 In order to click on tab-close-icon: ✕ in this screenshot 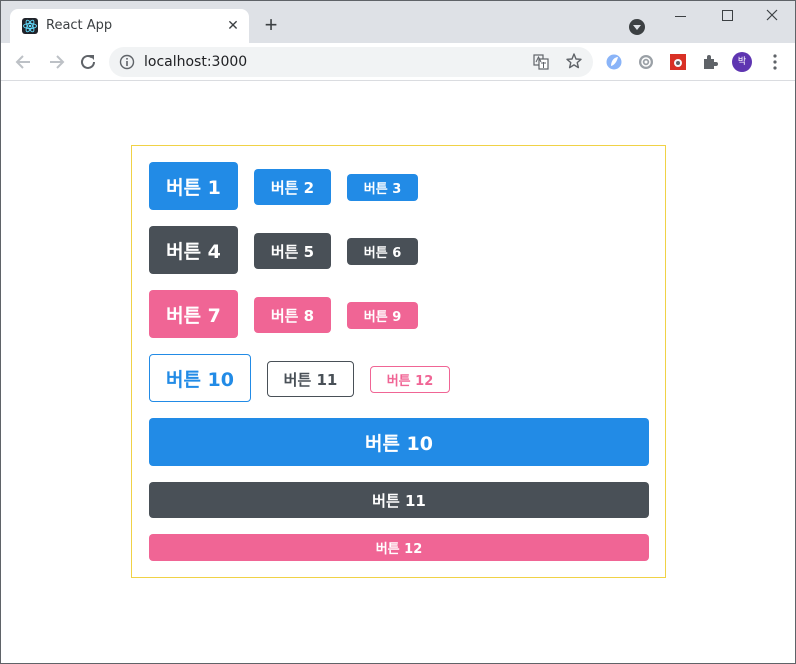, I will do `click(233, 25)`.